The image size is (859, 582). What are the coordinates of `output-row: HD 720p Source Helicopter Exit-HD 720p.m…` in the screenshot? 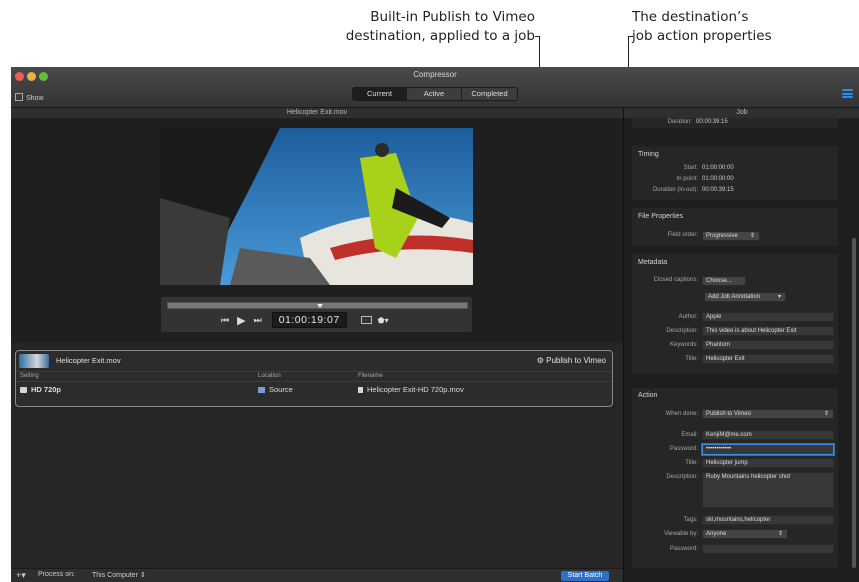 It's located at (314, 389).